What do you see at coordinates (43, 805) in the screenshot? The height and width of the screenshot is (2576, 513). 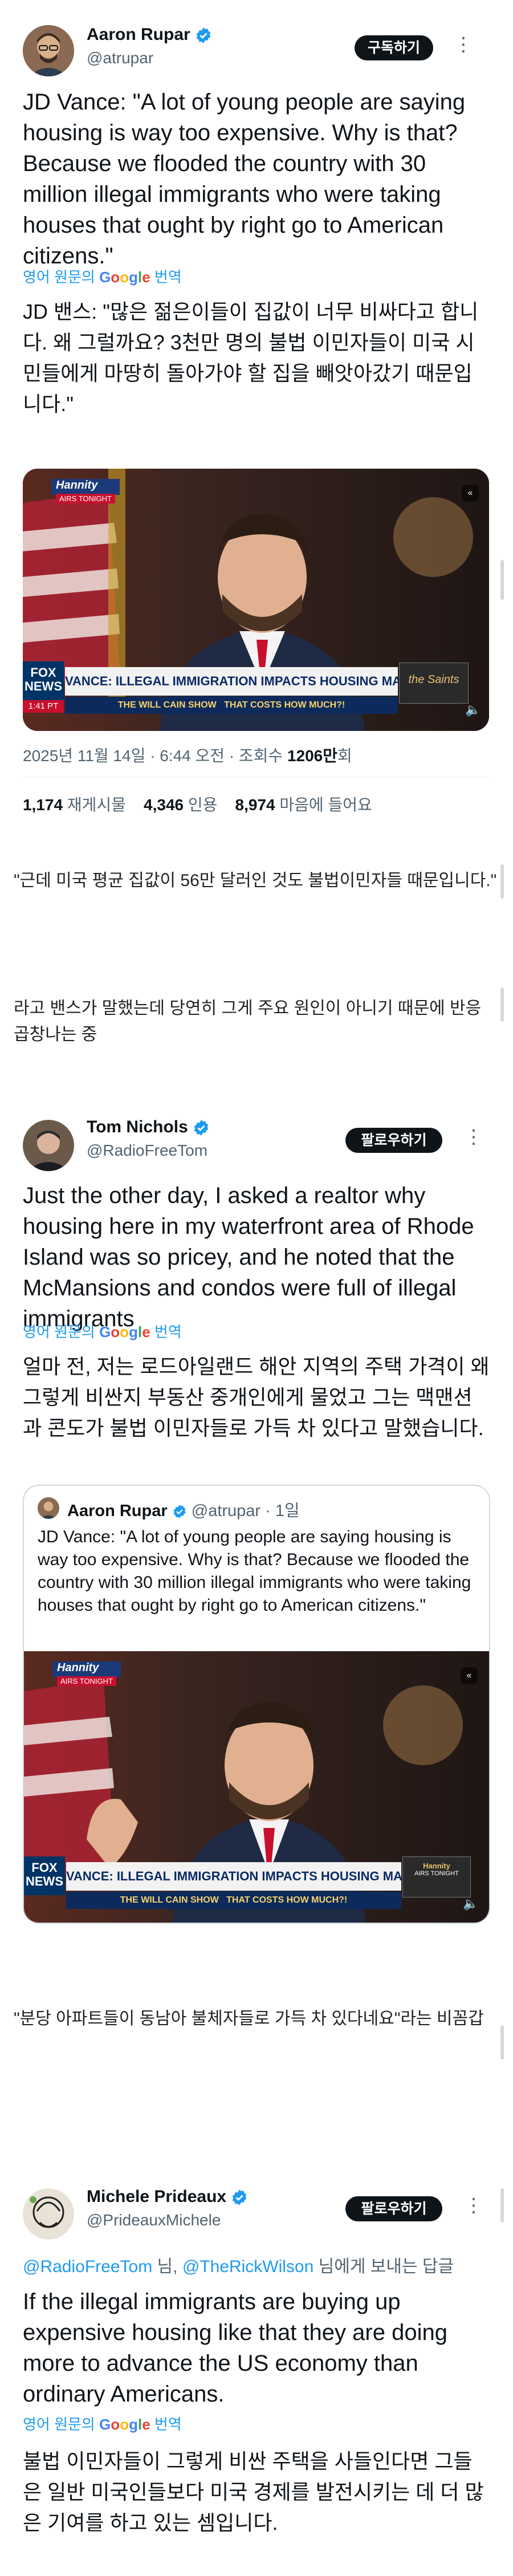 I see `retweet-count: 1,174` at bounding box center [43, 805].